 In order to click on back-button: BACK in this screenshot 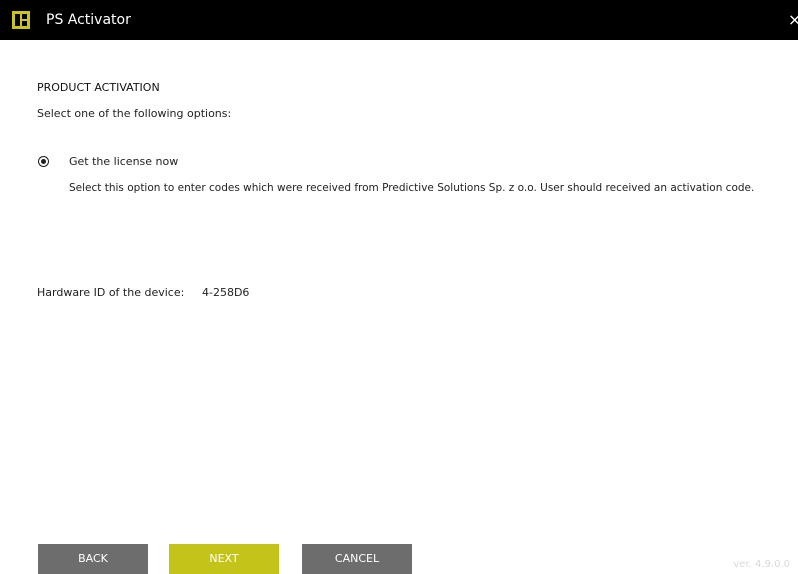, I will do `click(93, 559)`.